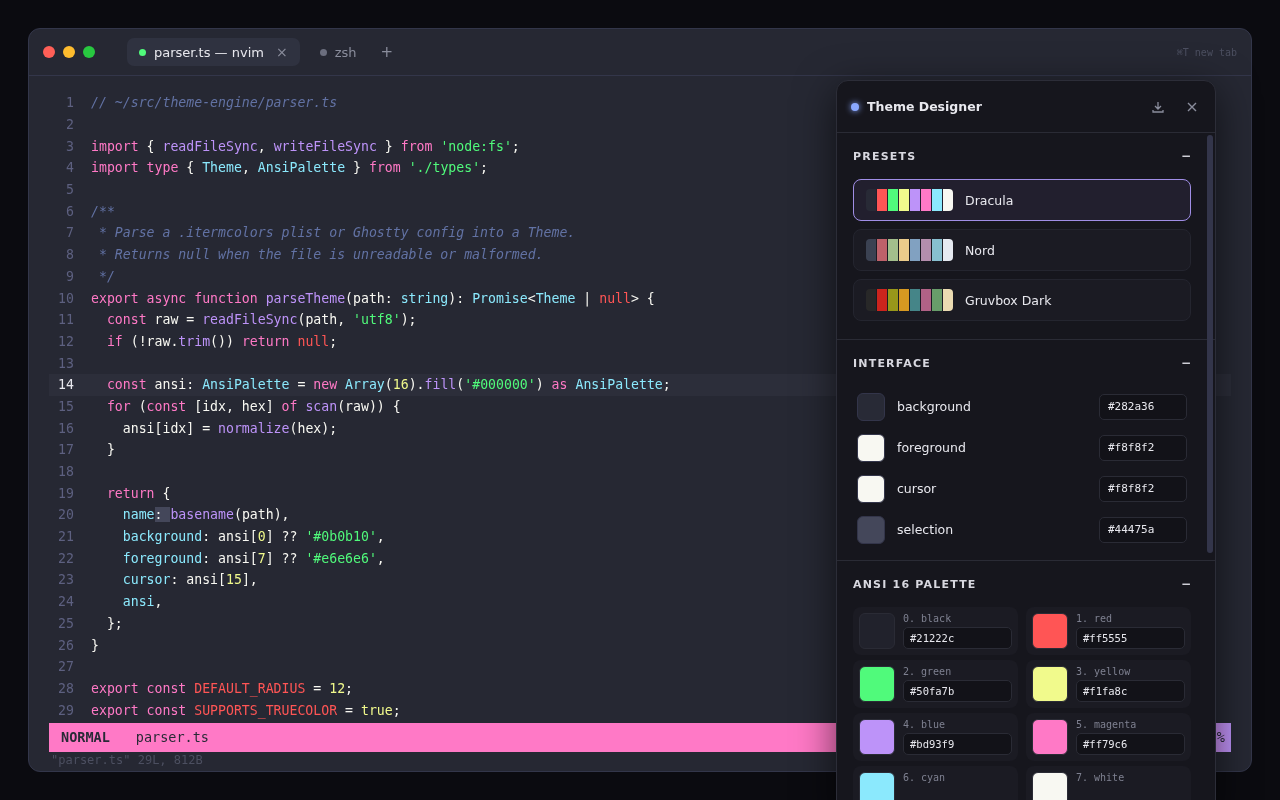 Image resolution: width=1280 pixels, height=800 pixels. Describe the element at coordinates (65, 472) in the screenshot. I see `line-number: 18` at that location.